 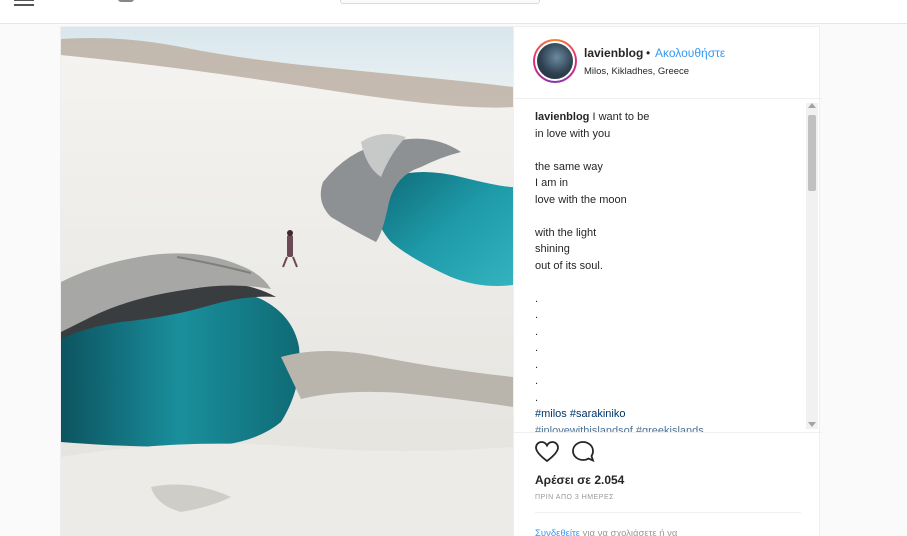 I want to click on caption-line: the same way, so click(x=569, y=166).